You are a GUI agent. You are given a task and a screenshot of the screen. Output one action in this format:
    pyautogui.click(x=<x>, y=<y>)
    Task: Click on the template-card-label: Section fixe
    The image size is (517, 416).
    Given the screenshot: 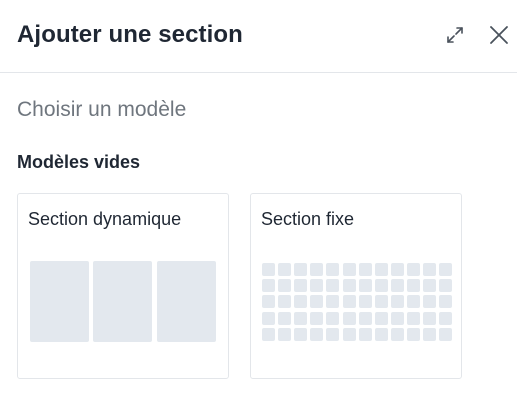 What is the action you would take?
    pyautogui.click(x=308, y=219)
    